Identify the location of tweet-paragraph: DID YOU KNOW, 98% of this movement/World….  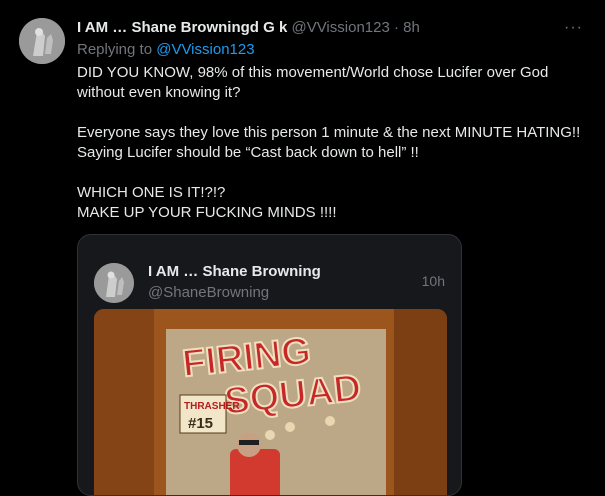
(313, 82).